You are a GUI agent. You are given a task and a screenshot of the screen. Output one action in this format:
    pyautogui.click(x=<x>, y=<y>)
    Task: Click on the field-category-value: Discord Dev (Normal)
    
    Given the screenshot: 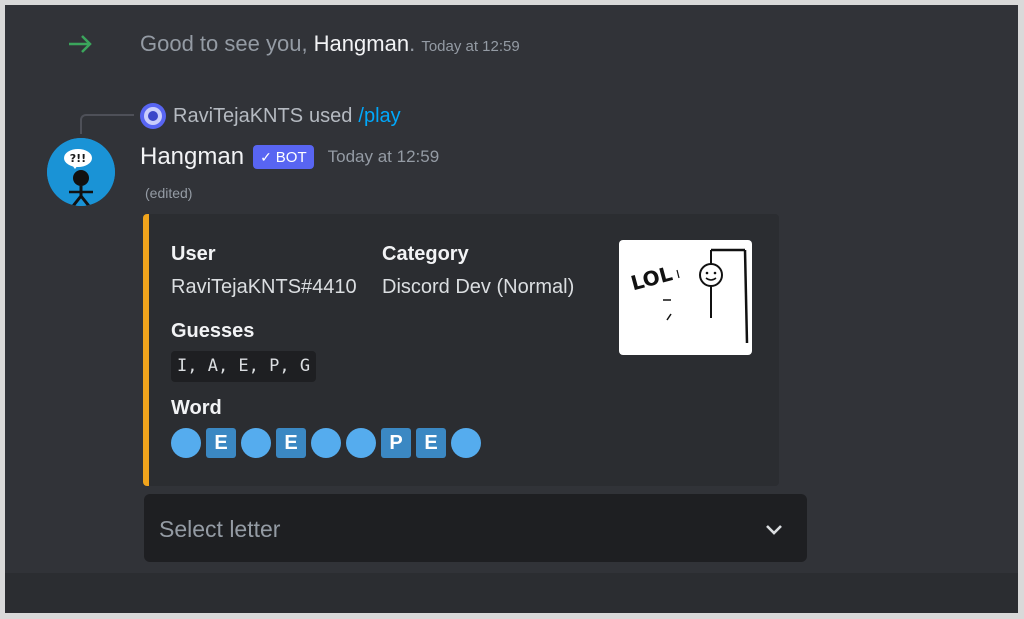 What is the action you would take?
    pyautogui.click(x=478, y=287)
    